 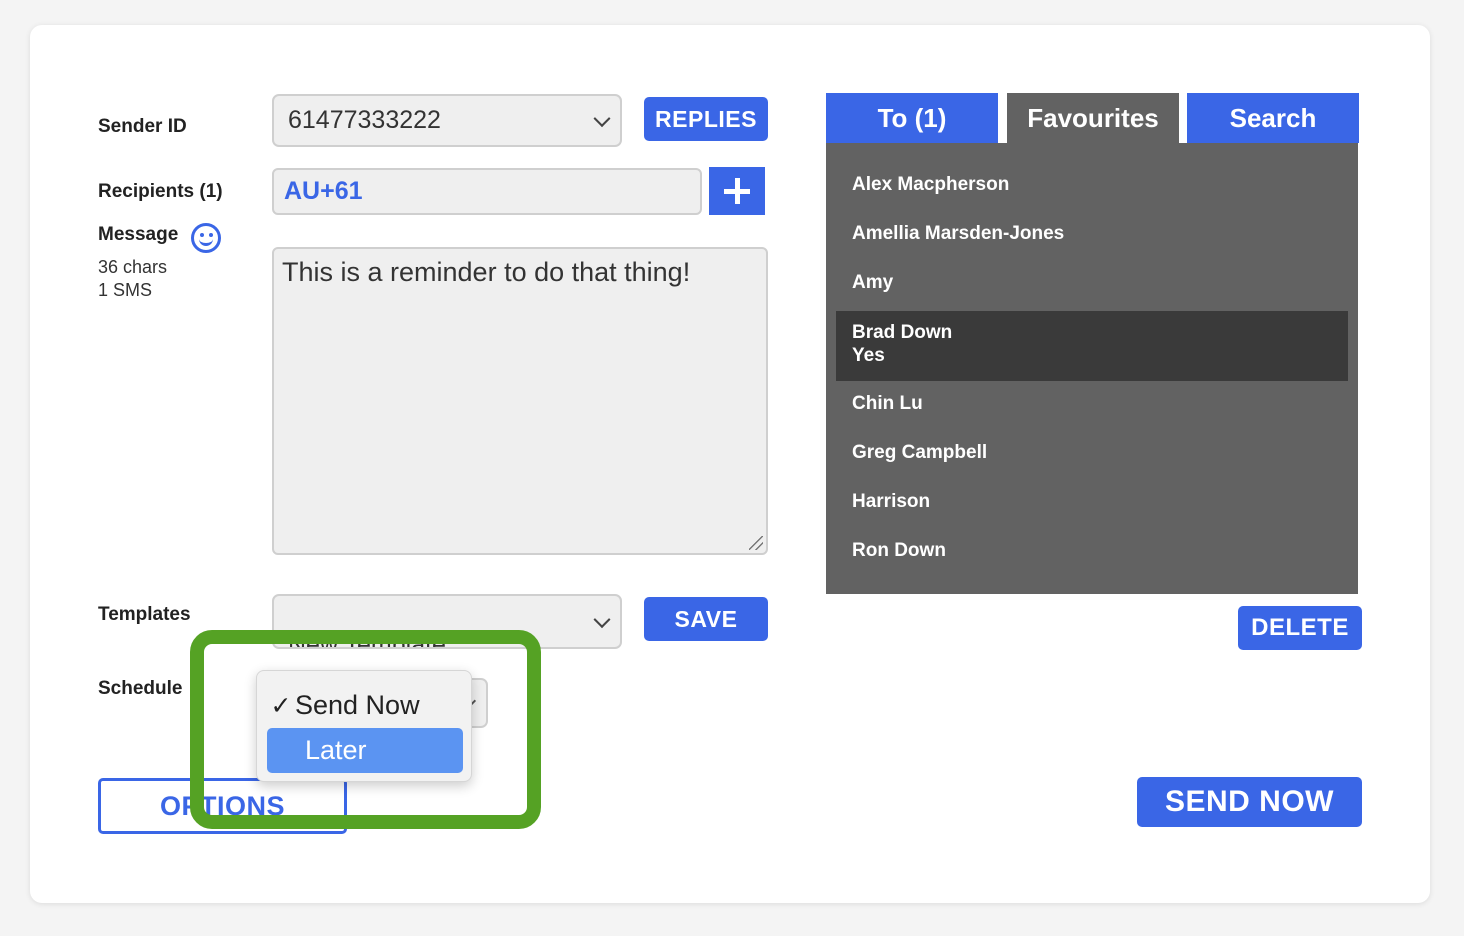 I want to click on schedule-dropdown-menu: ✓ Send Now Later, so click(x=364, y=726).